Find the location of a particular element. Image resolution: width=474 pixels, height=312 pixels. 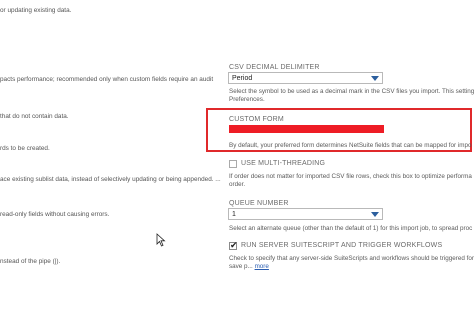

mouse-pointer-icon is located at coordinates (161, 240).